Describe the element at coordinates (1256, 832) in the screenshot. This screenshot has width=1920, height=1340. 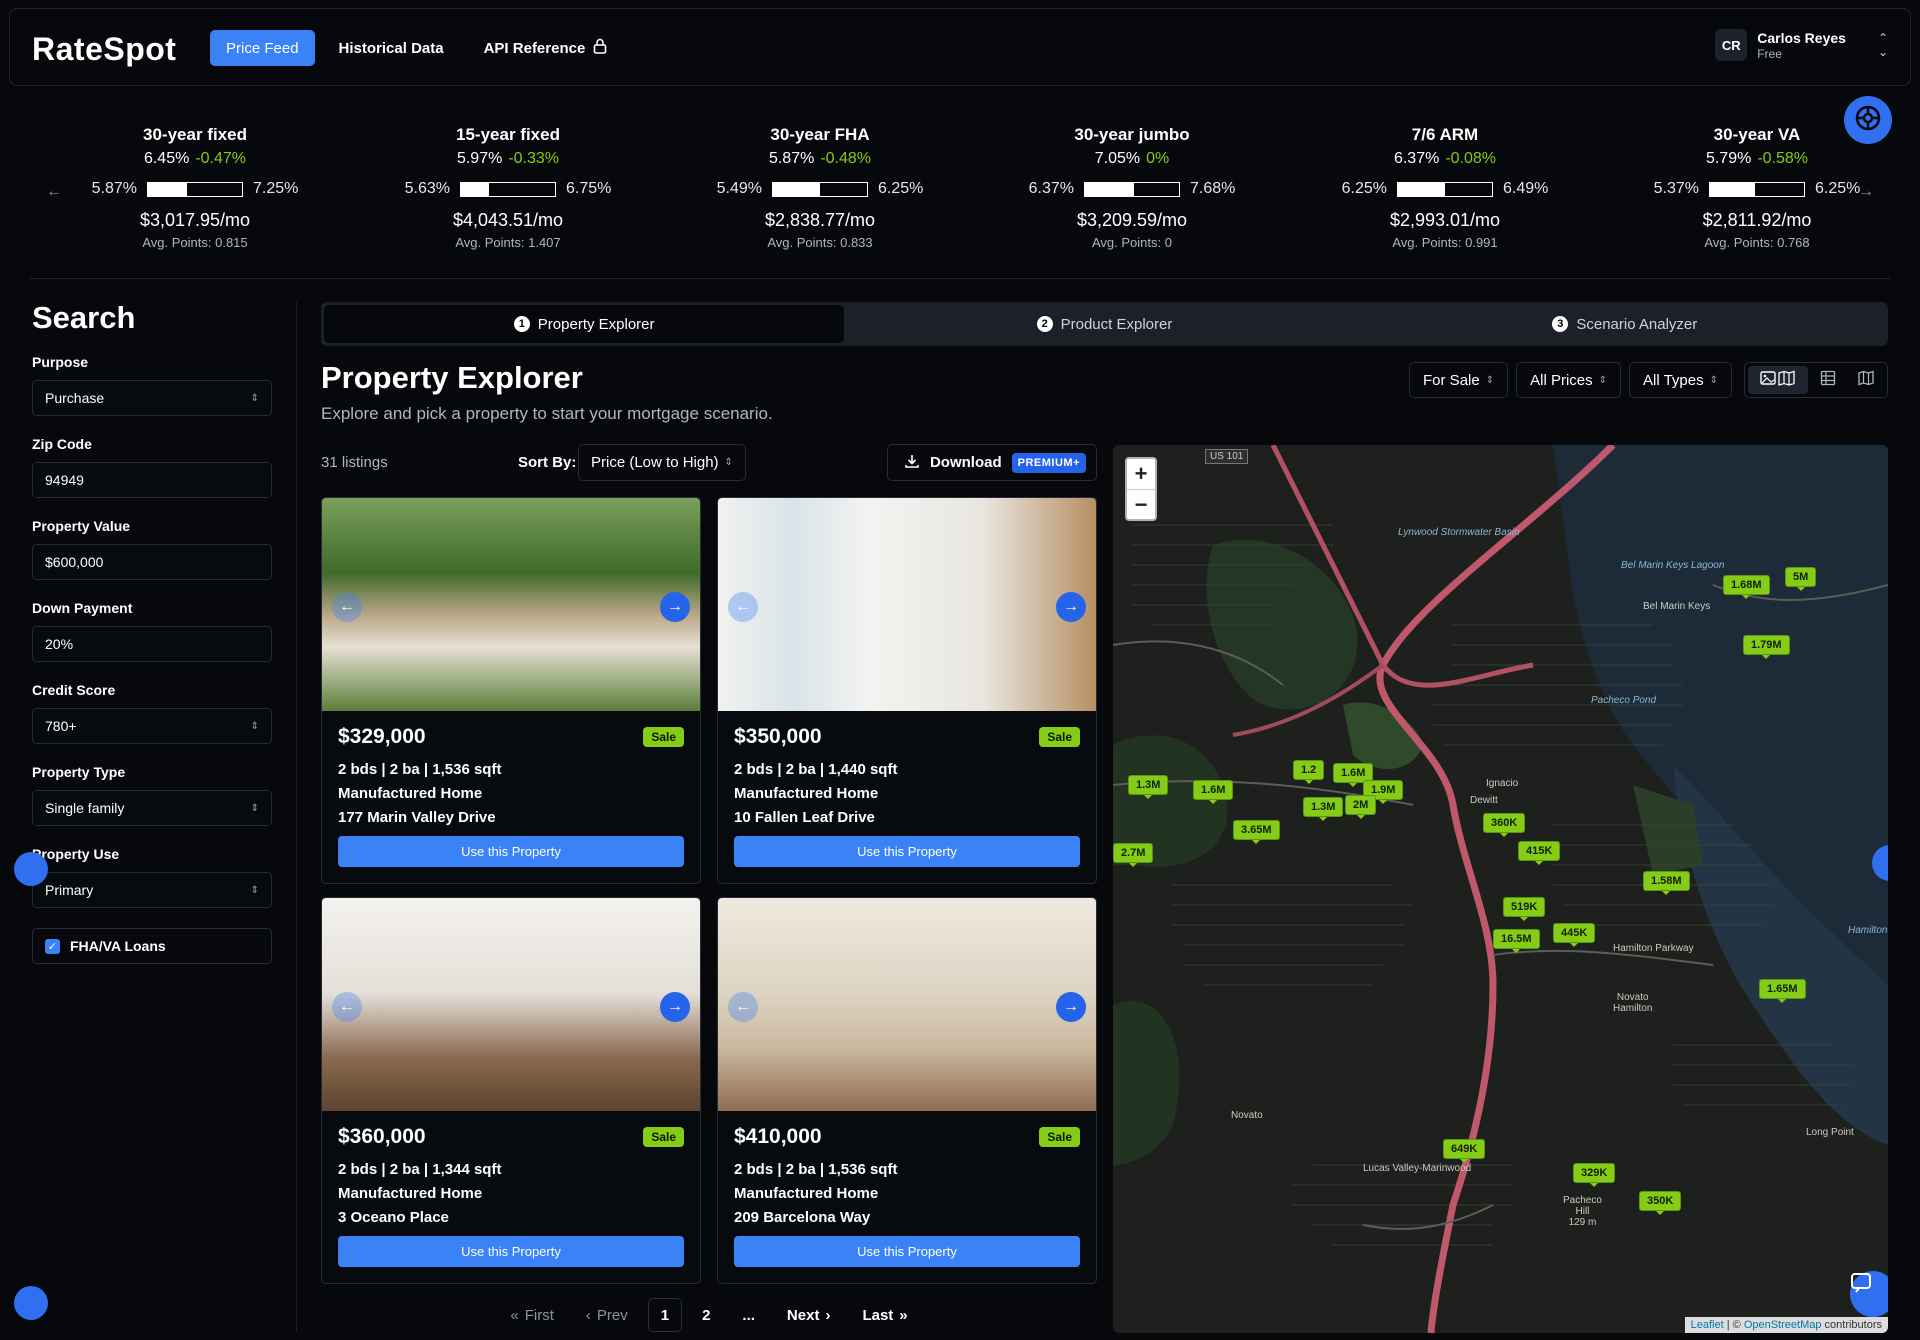
I see `map-price-marker: 3.65M` at that location.